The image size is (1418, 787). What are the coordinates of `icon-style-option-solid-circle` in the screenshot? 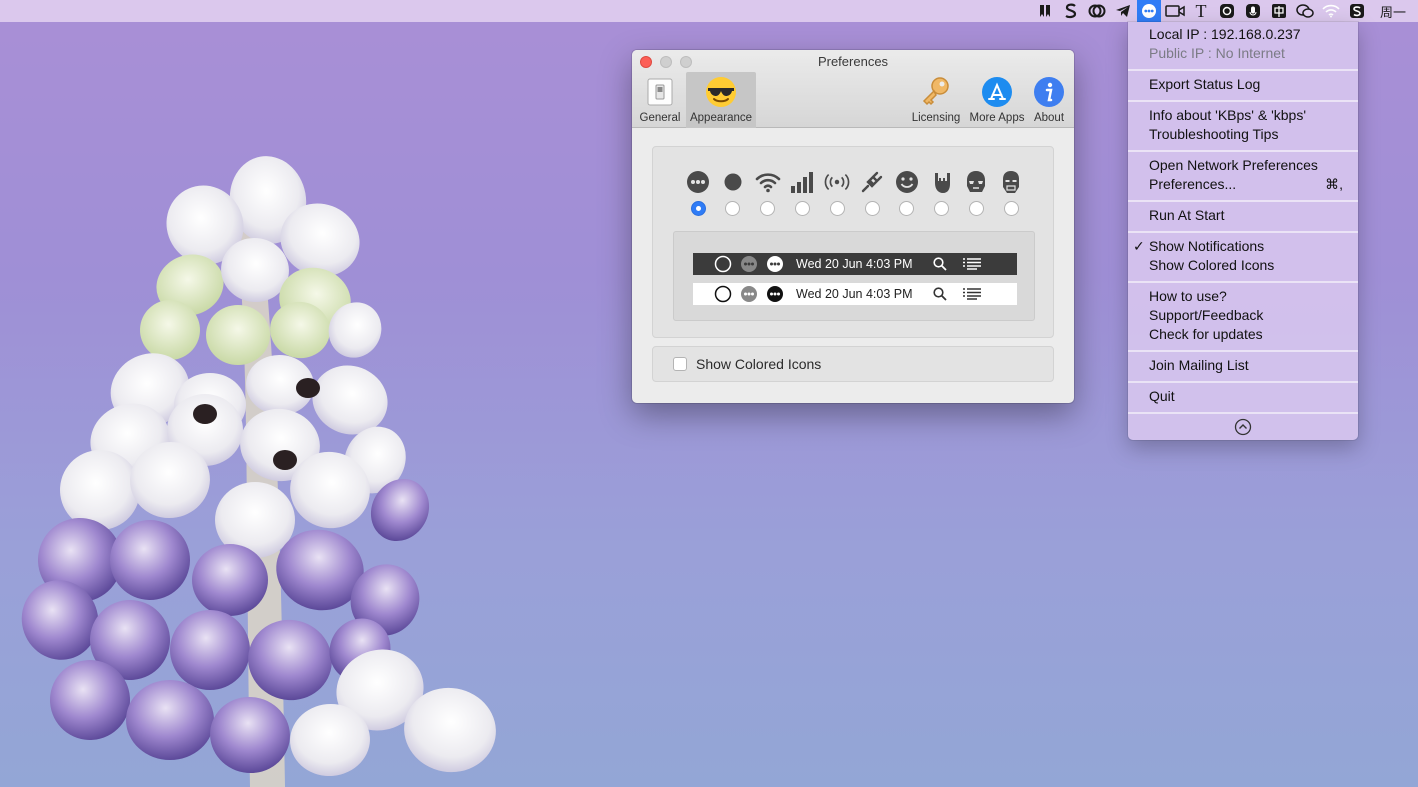 It's located at (733, 192).